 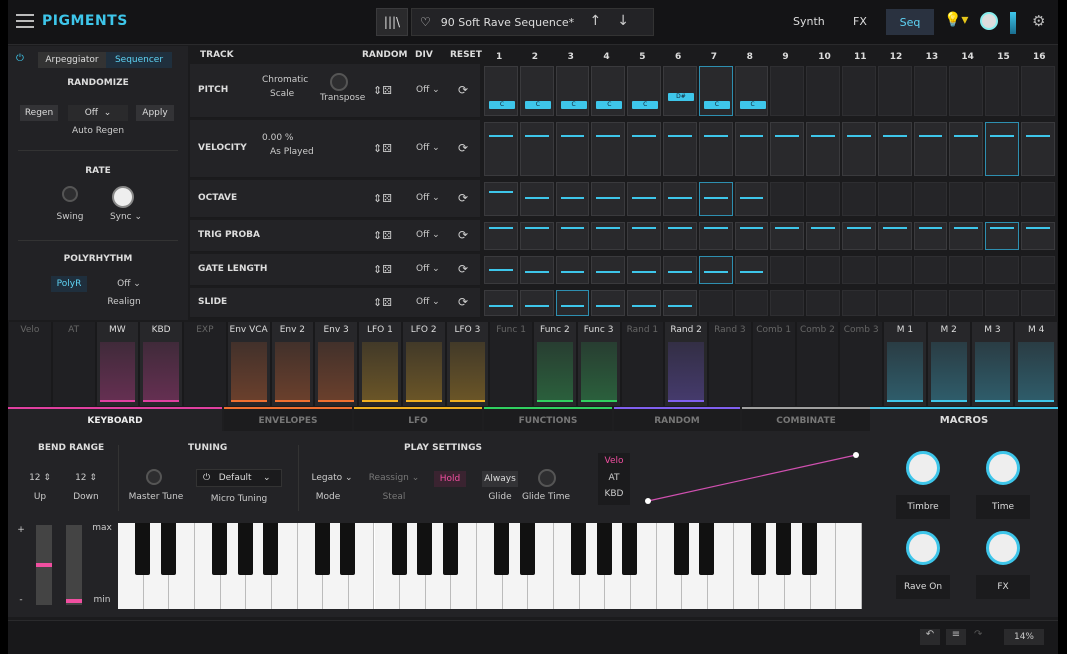 What do you see at coordinates (598, 364) in the screenshot?
I see `mod-source-func-3: Func 3` at bounding box center [598, 364].